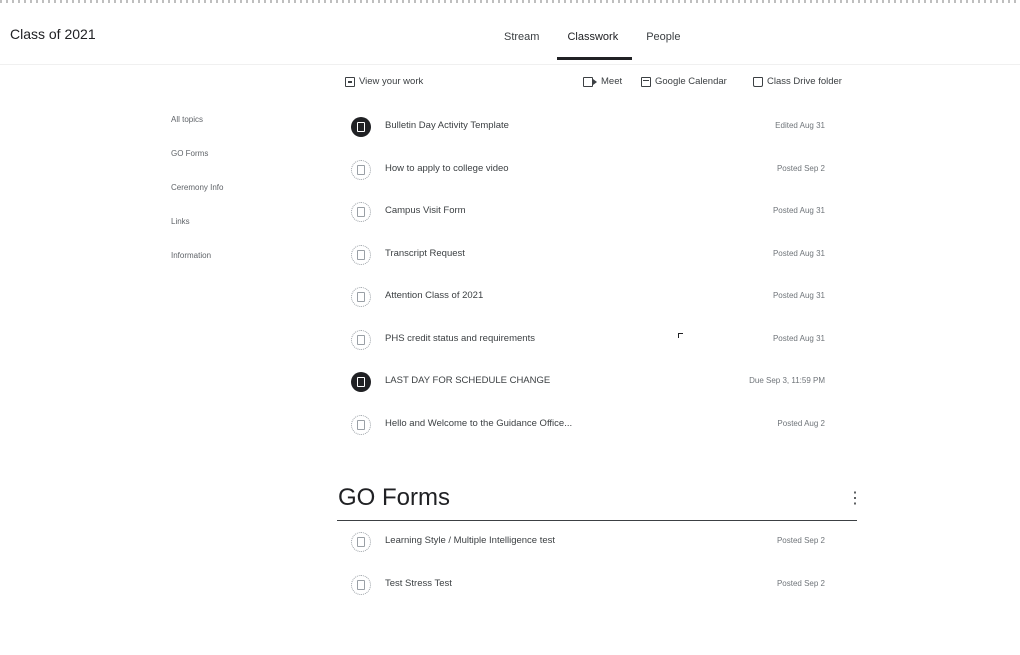 This screenshot has width=1020, height=655. I want to click on topic-divider, so click(597, 520).